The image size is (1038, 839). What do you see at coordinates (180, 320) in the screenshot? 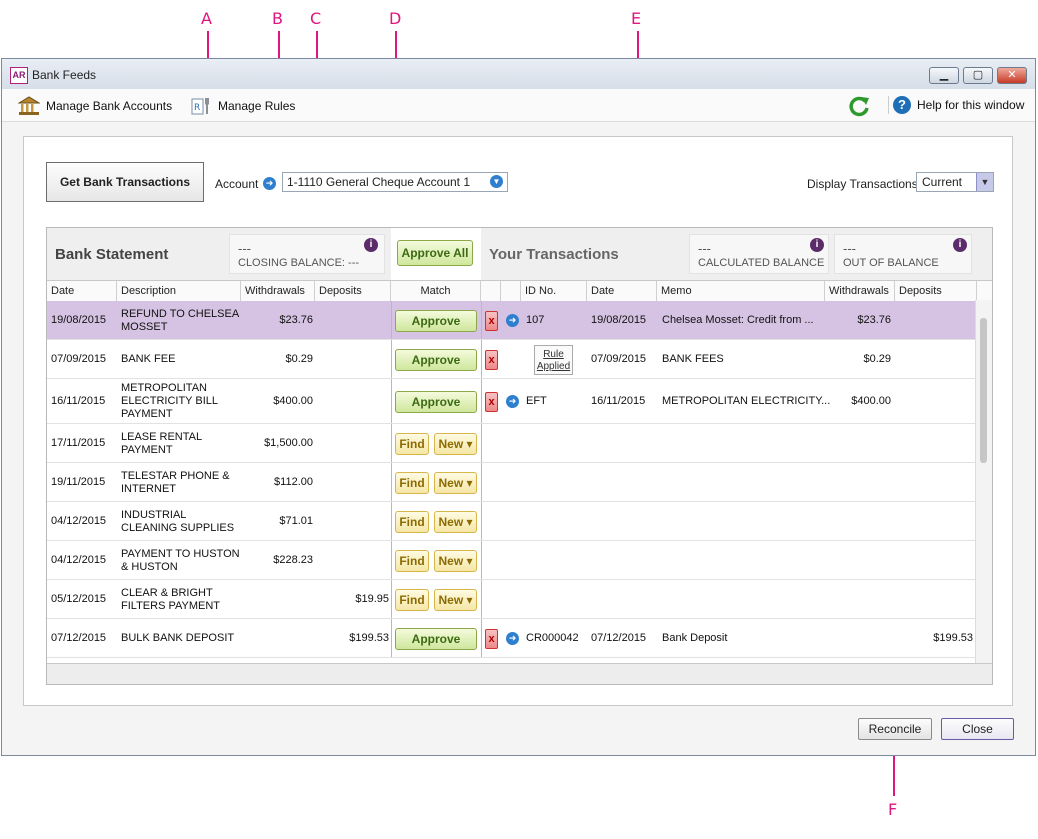
I see `row-description: REFUND TO CHELSEA MOSSET` at bounding box center [180, 320].